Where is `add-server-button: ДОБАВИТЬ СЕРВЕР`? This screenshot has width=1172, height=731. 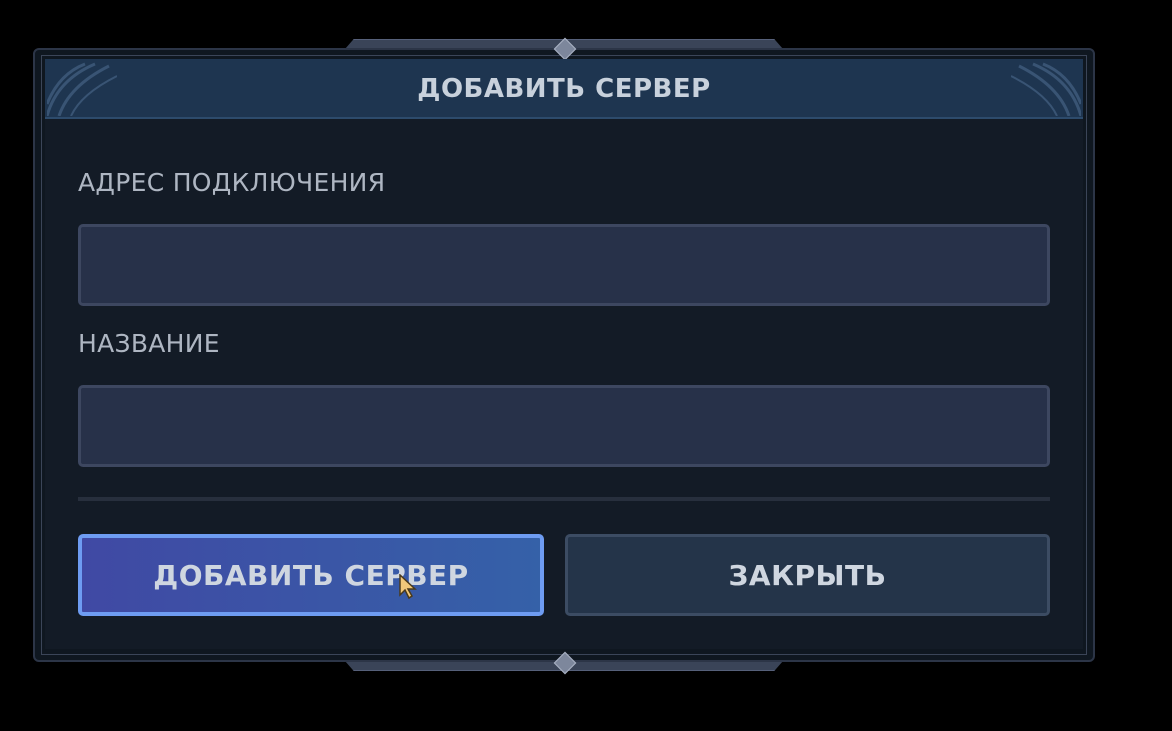 add-server-button: ДОБАВИТЬ СЕРВЕР is located at coordinates (311, 575).